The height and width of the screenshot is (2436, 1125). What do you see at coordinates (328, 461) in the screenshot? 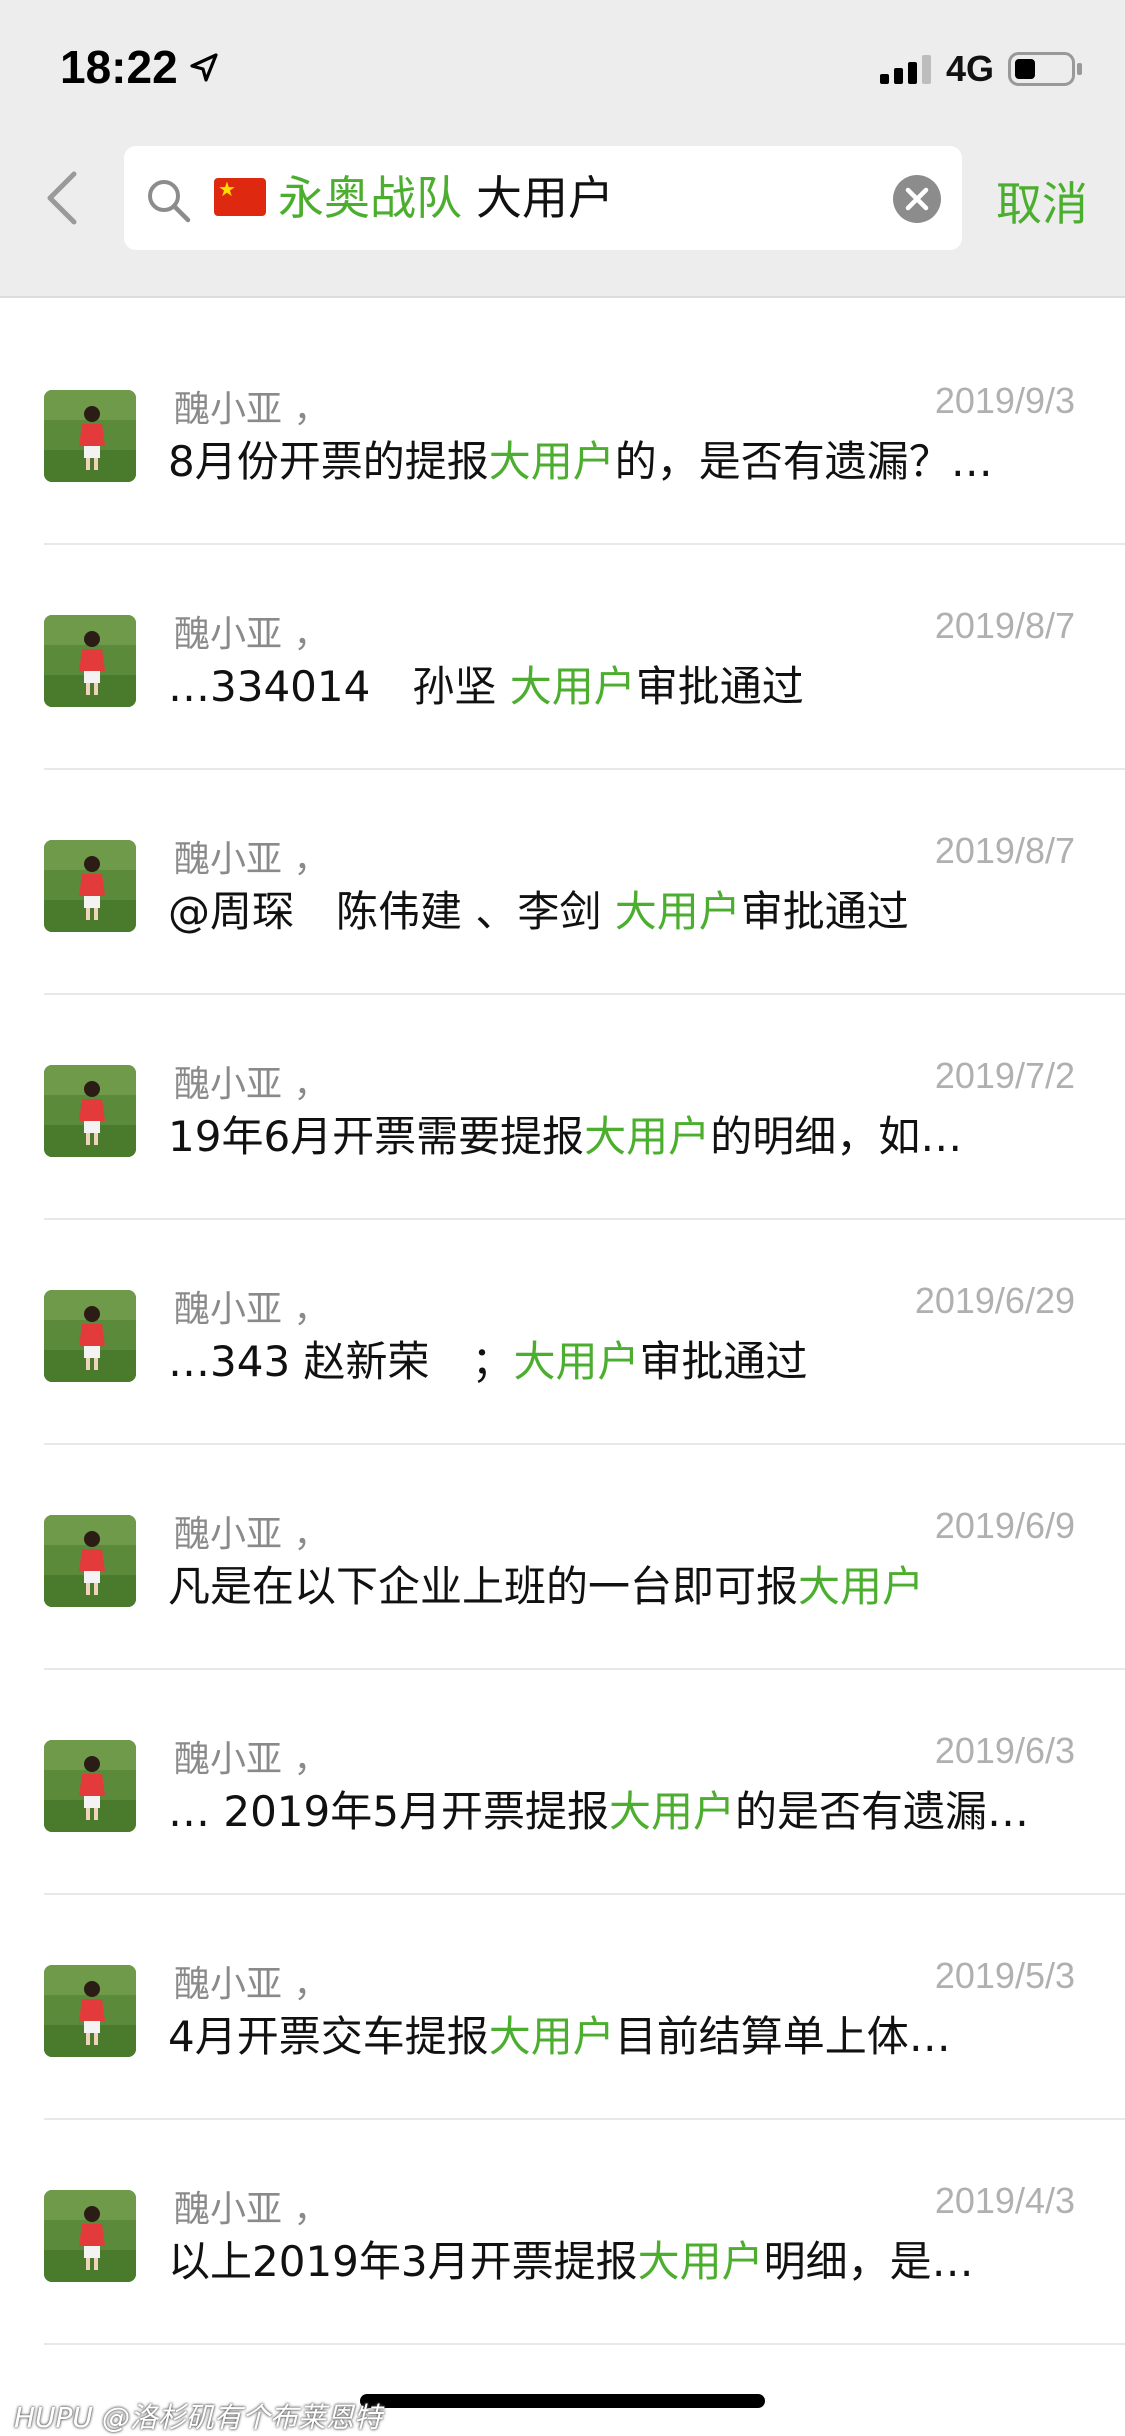
I see `snippet-text: 8月份开票的提报` at bounding box center [328, 461].